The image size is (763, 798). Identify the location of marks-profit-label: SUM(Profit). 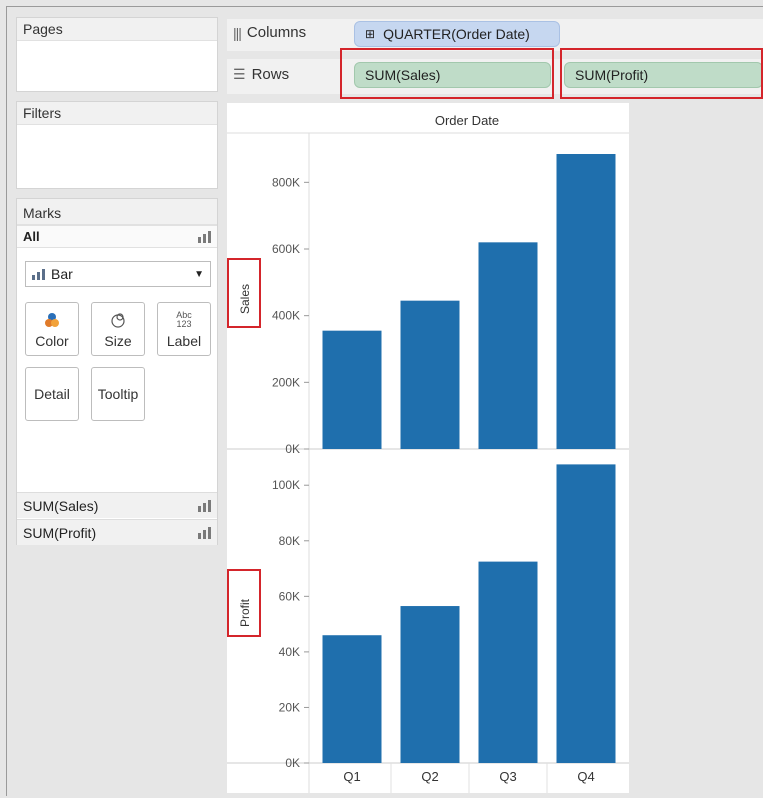
(60, 532).